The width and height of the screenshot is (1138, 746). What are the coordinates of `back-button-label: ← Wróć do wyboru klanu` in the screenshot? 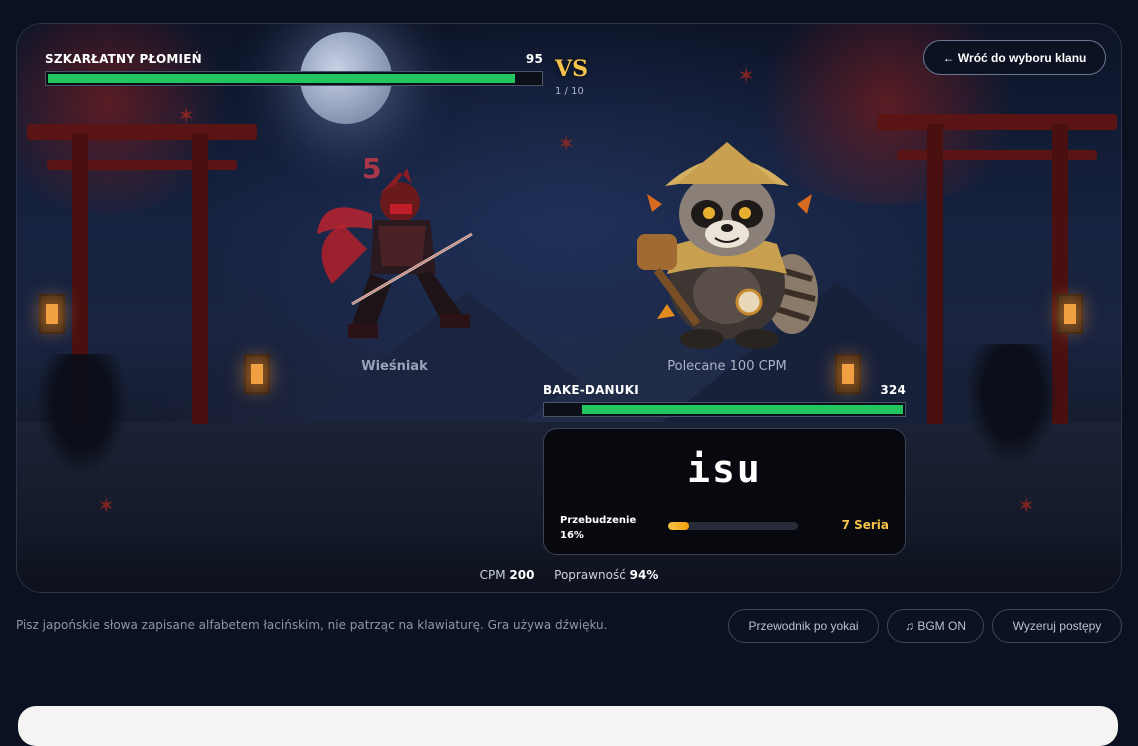 It's located at (1014, 57).